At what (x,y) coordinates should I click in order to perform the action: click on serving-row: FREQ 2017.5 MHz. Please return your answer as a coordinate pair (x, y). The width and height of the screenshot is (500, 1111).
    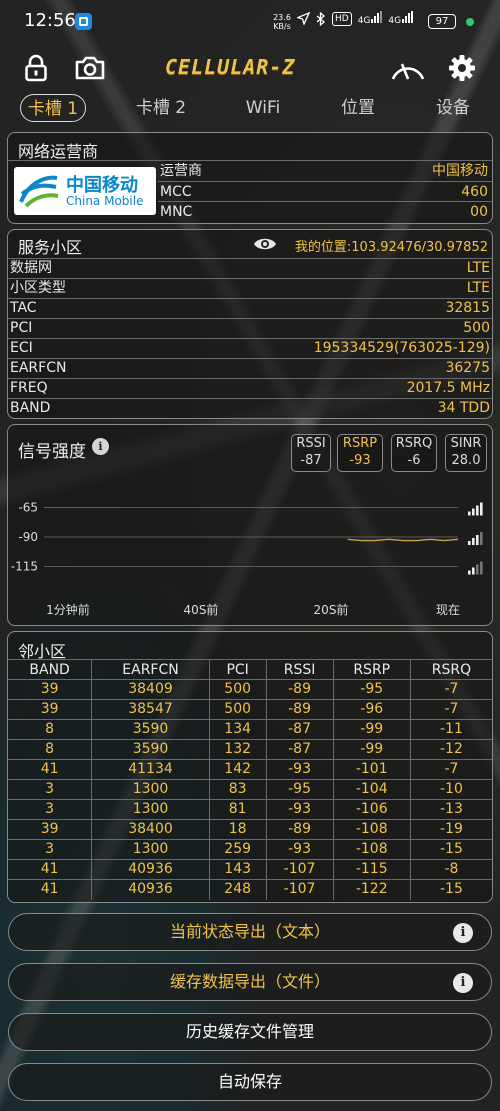
    Looking at the image, I should click on (250, 388).